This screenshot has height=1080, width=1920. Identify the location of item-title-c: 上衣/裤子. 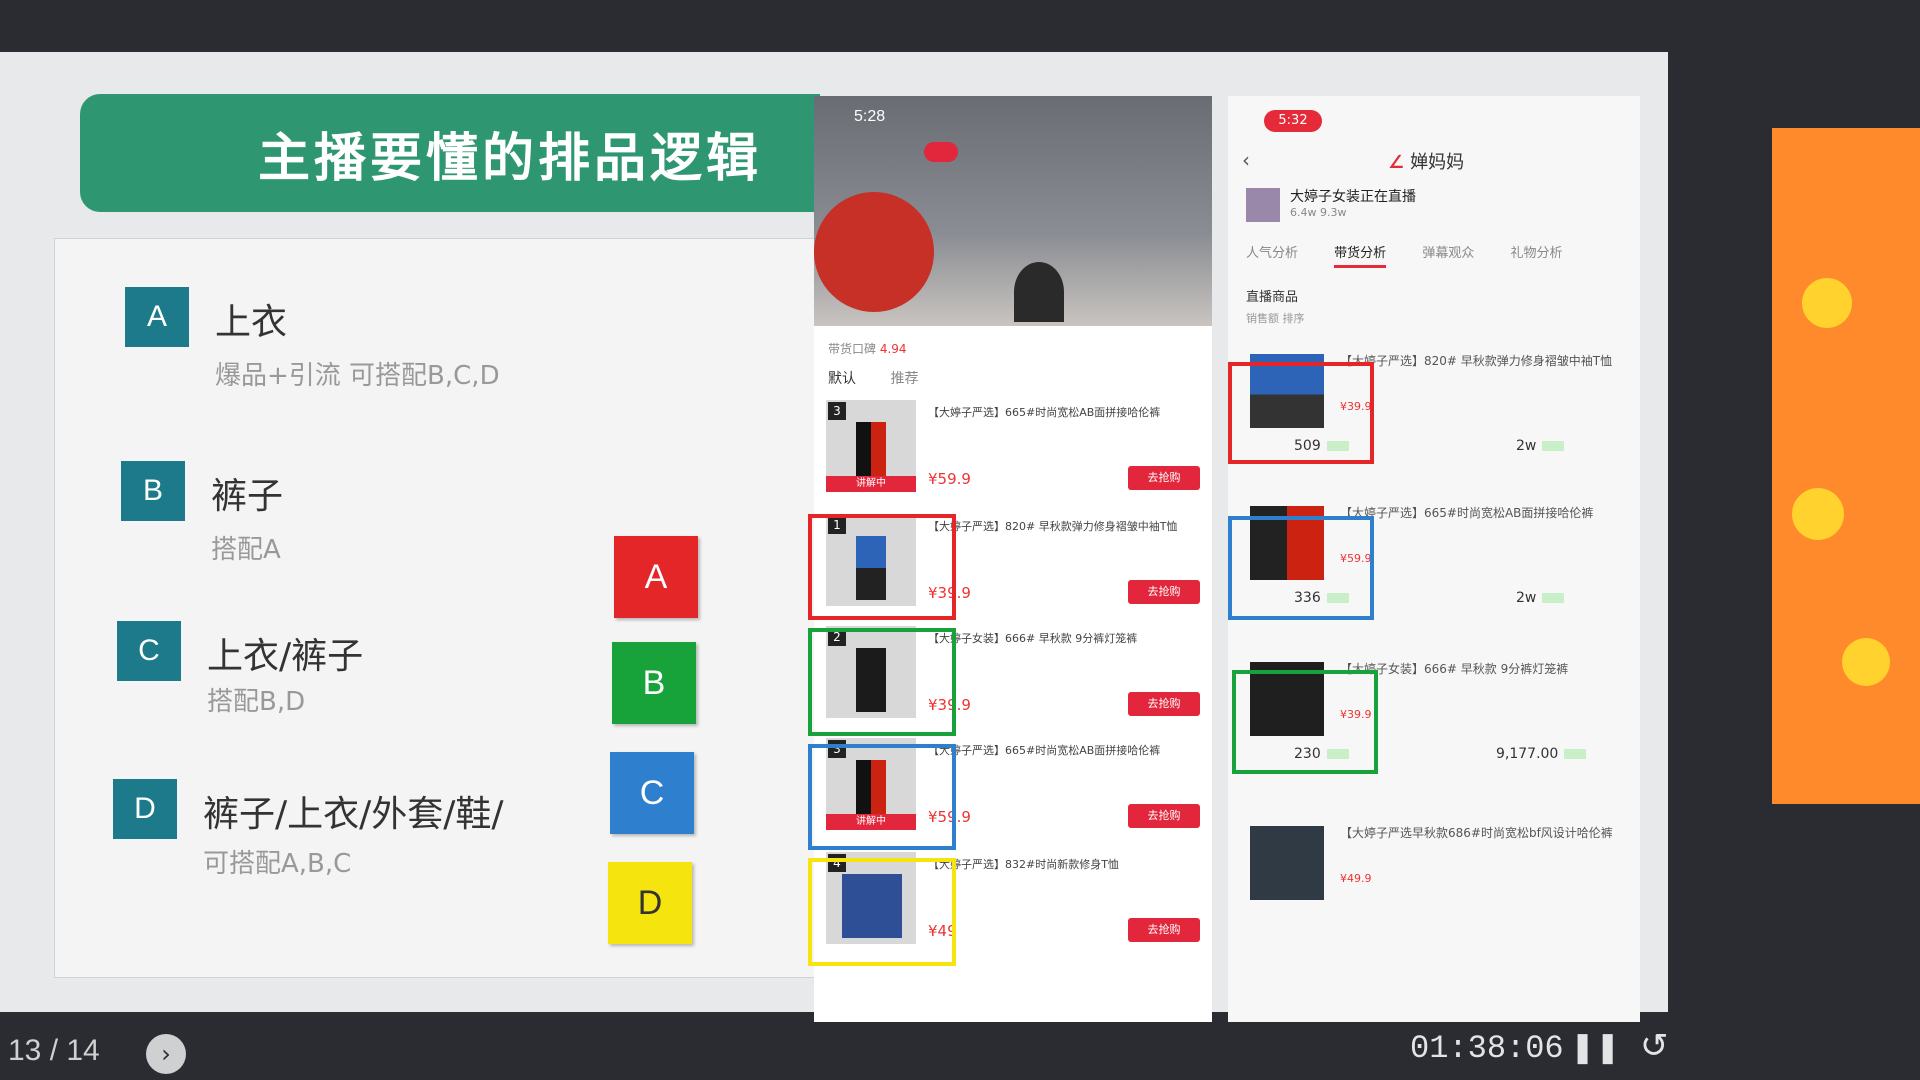
(285, 656).